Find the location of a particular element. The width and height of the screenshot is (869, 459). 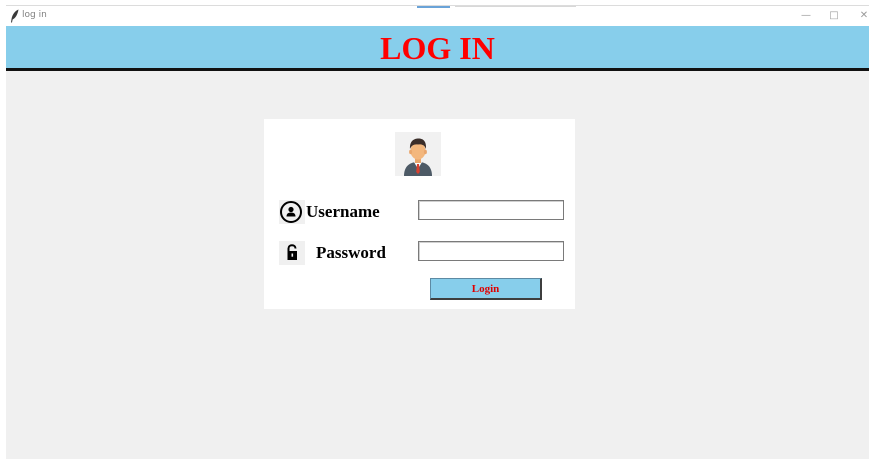

page-title: LOG IN is located at coordinates (437, 48).